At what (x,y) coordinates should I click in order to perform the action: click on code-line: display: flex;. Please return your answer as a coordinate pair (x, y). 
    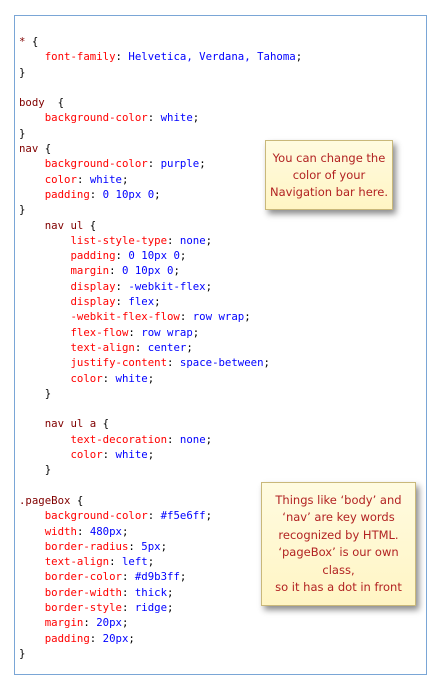
    Looking at the image, I should click on (160, 301).